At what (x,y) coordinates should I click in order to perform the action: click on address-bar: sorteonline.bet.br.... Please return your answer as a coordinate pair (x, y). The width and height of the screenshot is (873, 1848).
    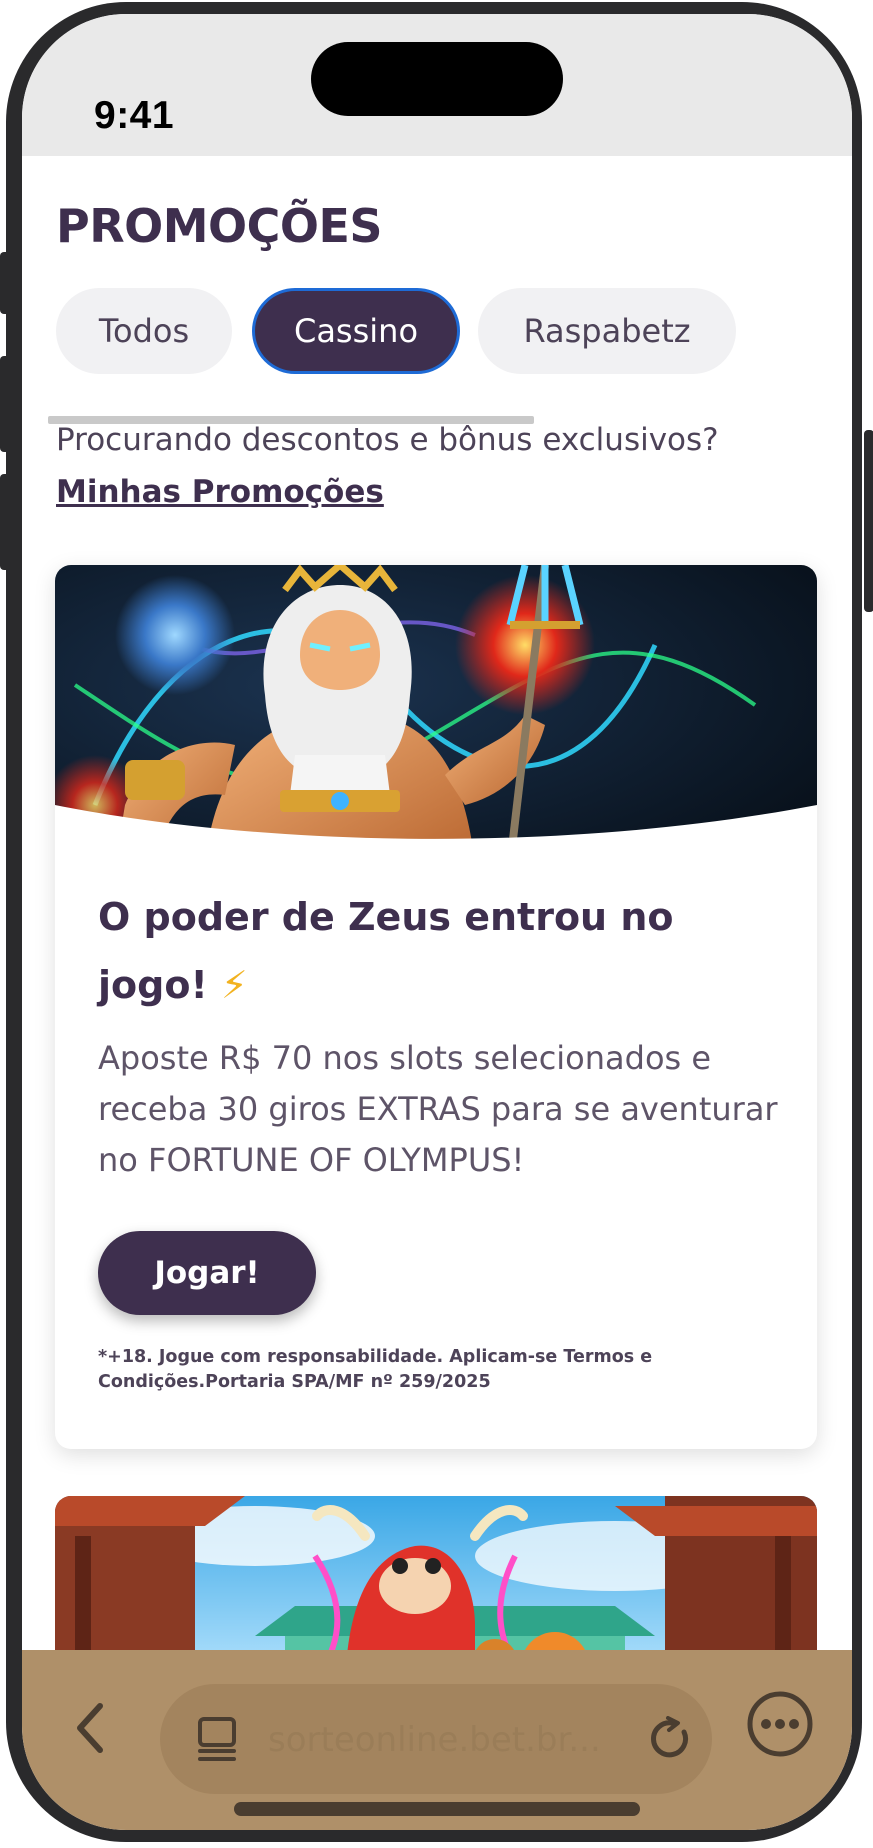
    Looking at the image, I should click on (436, 1739).